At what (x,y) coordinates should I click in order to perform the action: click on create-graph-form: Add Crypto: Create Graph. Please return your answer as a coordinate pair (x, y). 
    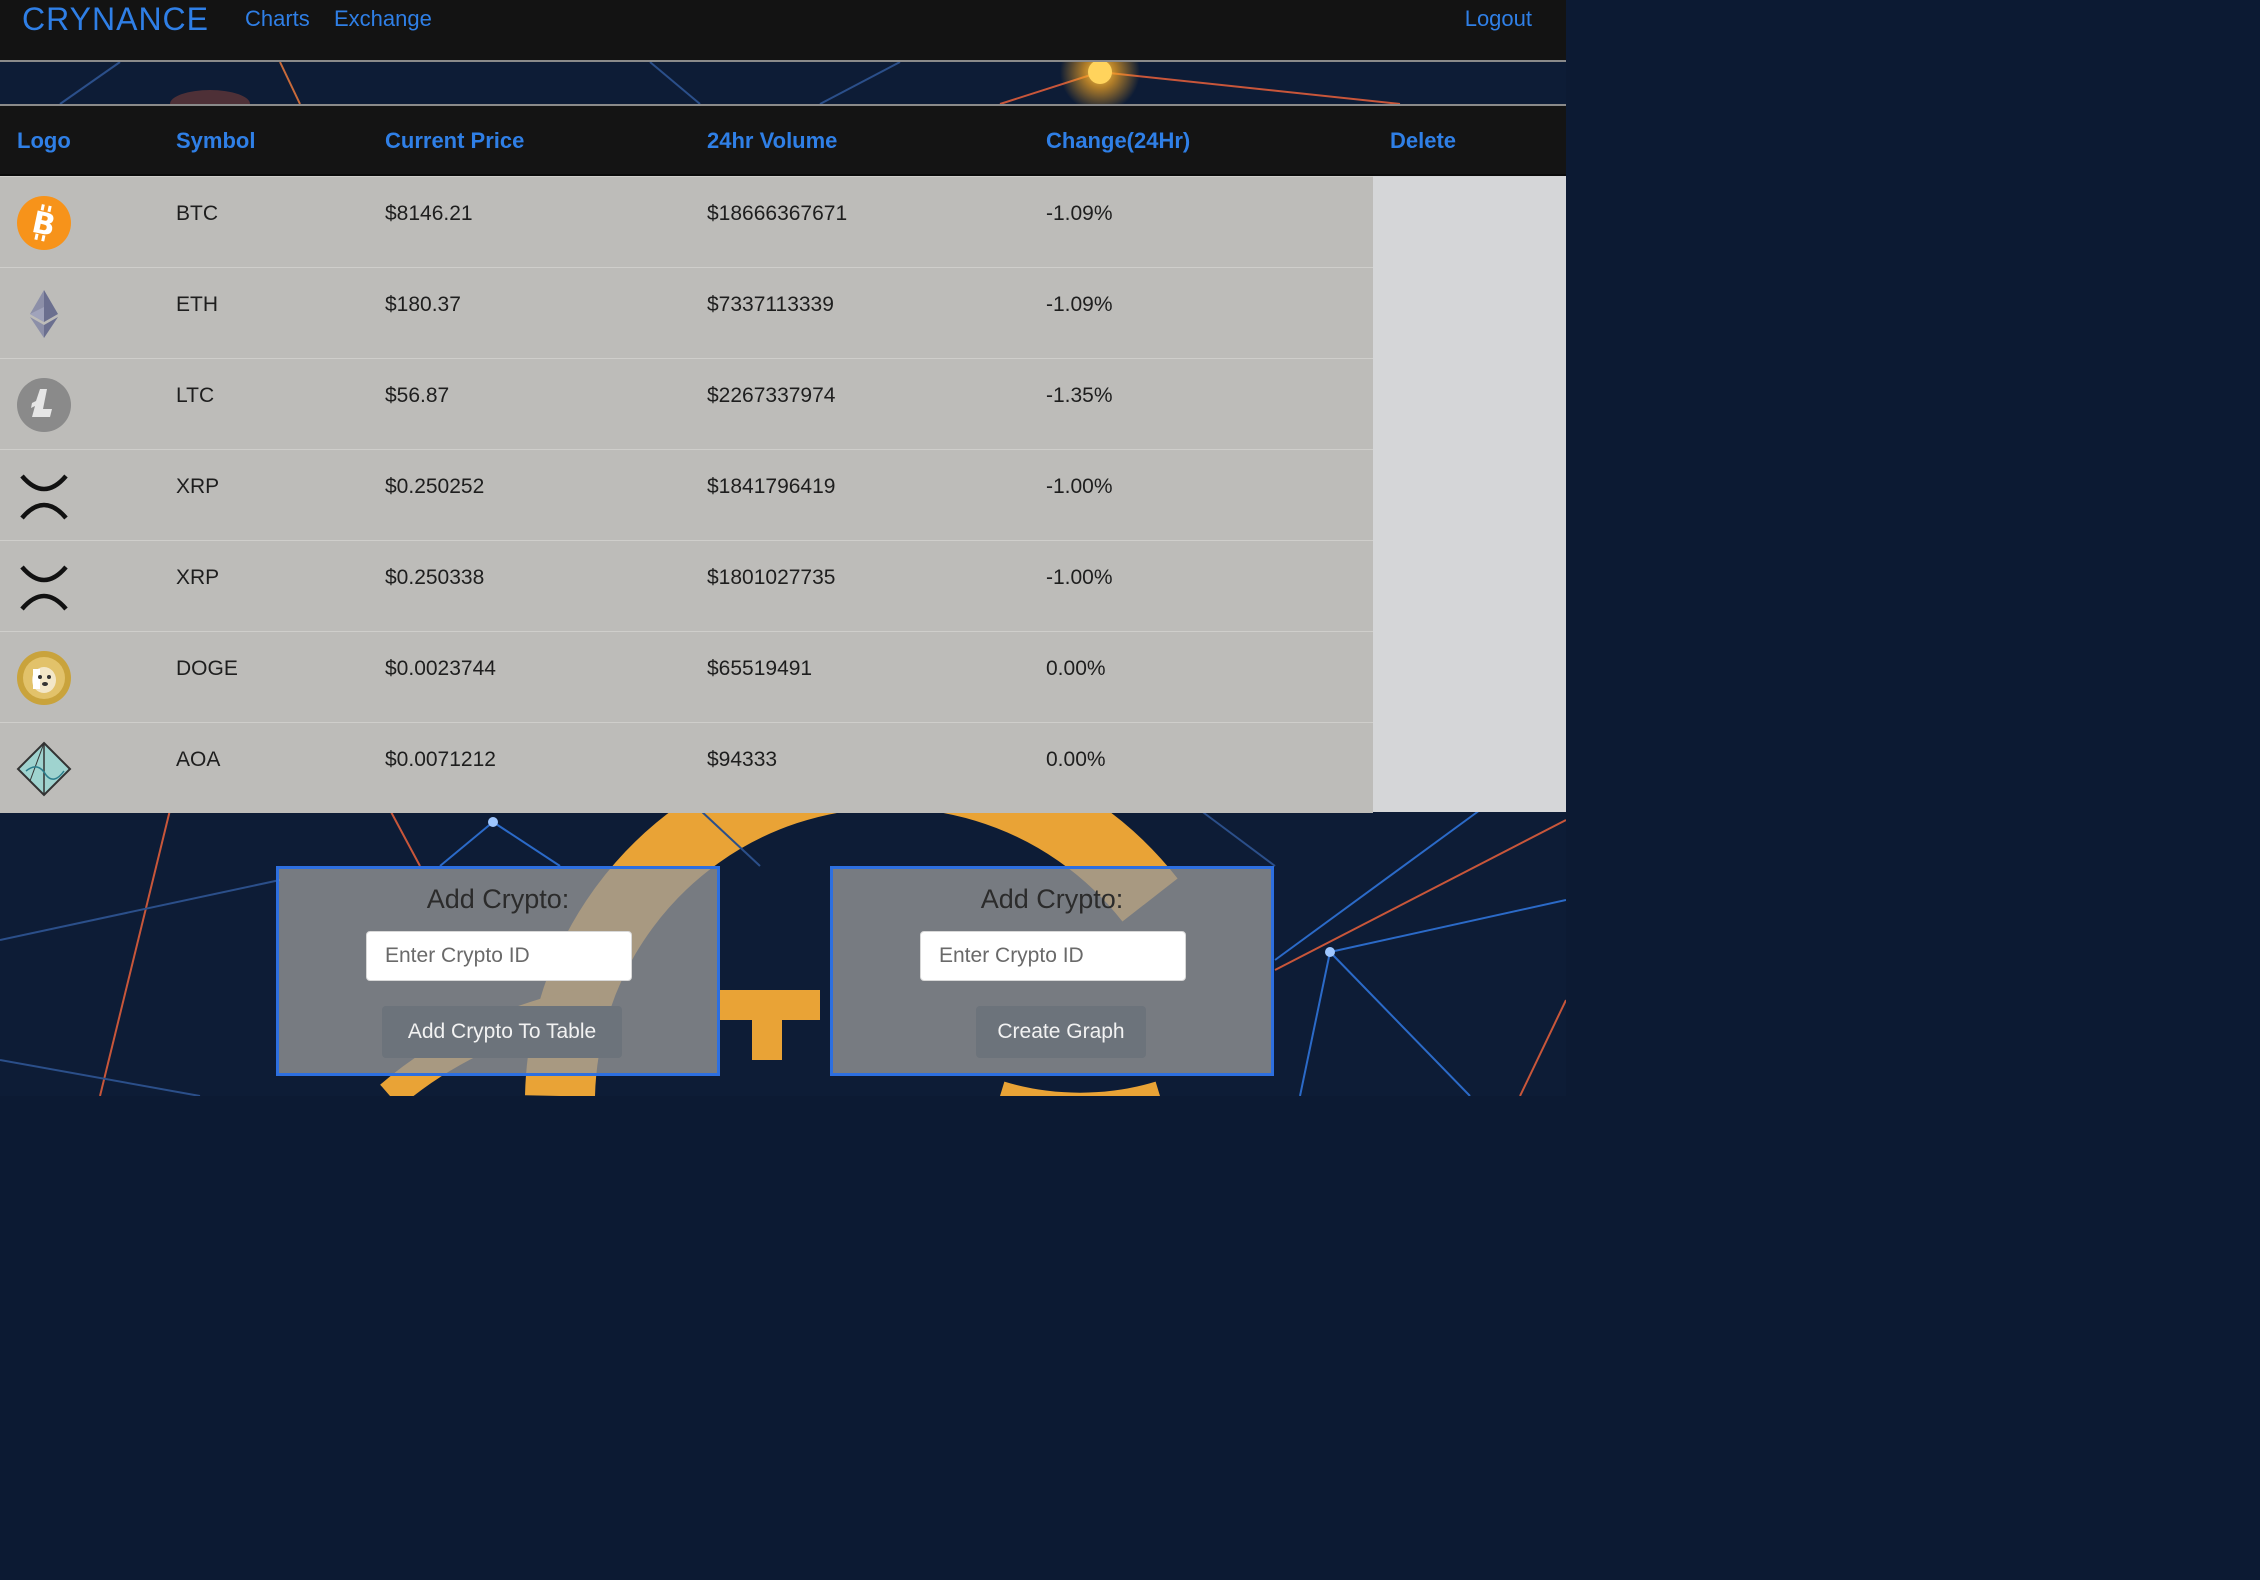
    Looking at the image, I should click on (1052, 971).